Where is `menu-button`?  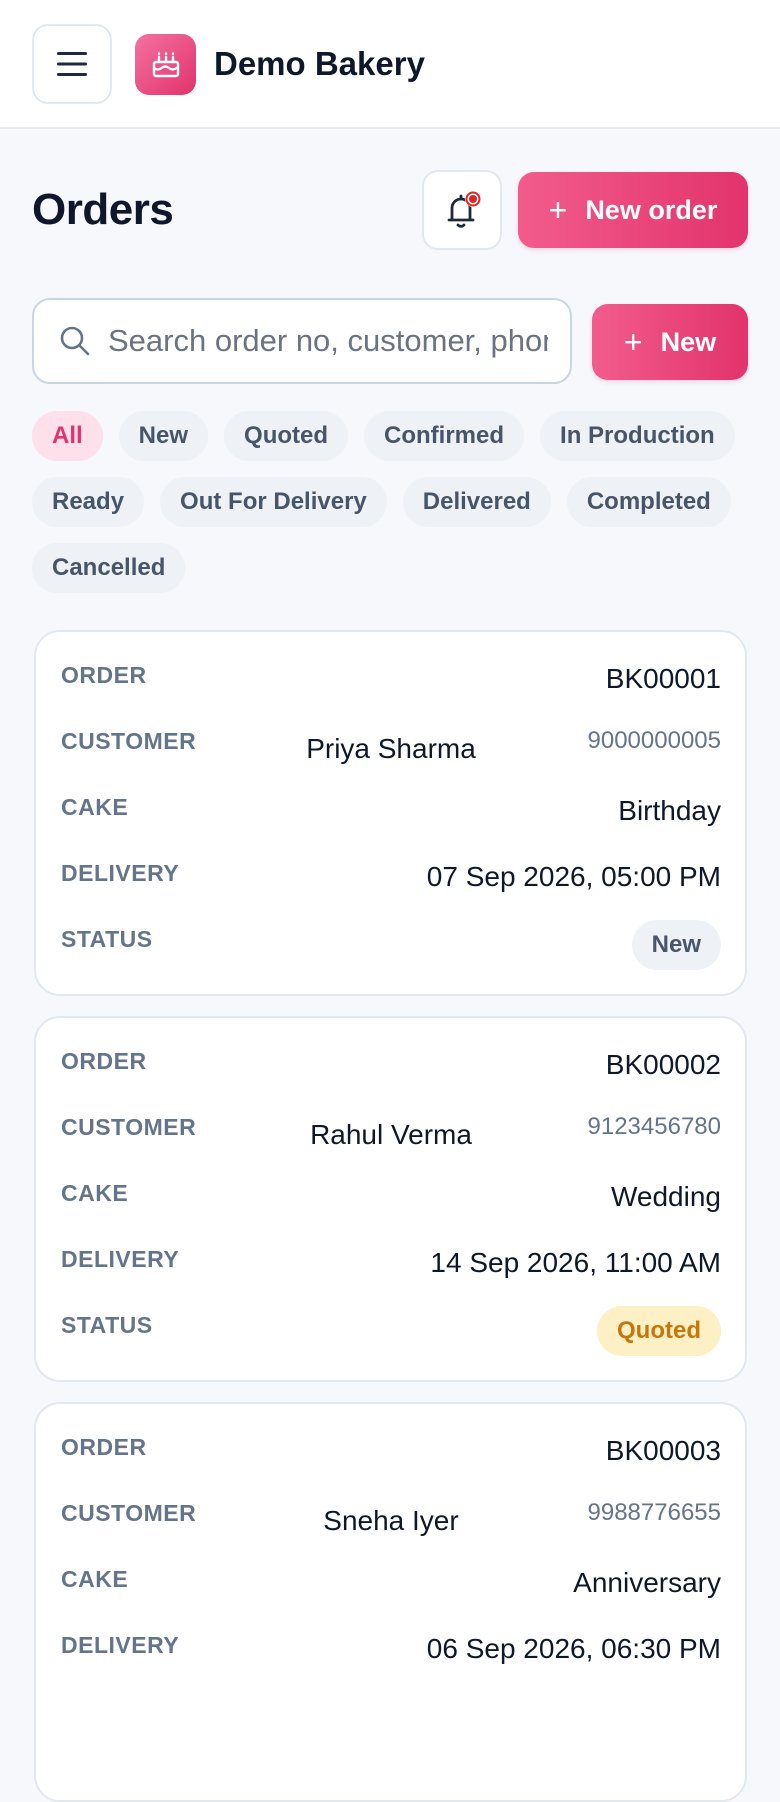 menu-button is located at coordinates (72, 64).